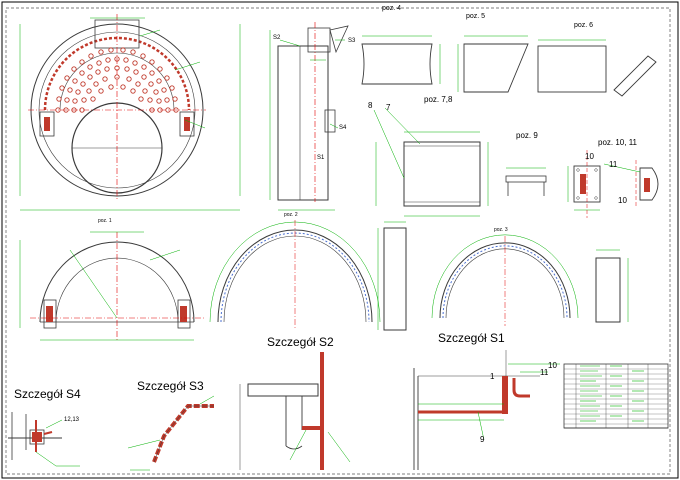  What do you see at coordinates (613, 164) in the screenshot?
I see `callout-11-poz: 11` at bounding box center [613, 164].